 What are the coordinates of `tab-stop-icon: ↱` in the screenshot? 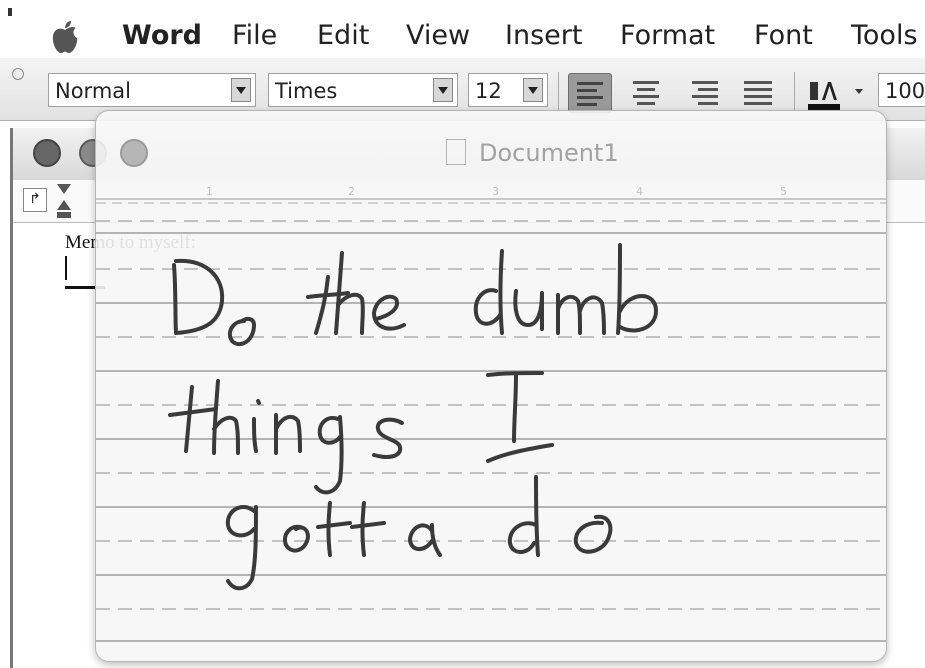 It's located at (35, 200).